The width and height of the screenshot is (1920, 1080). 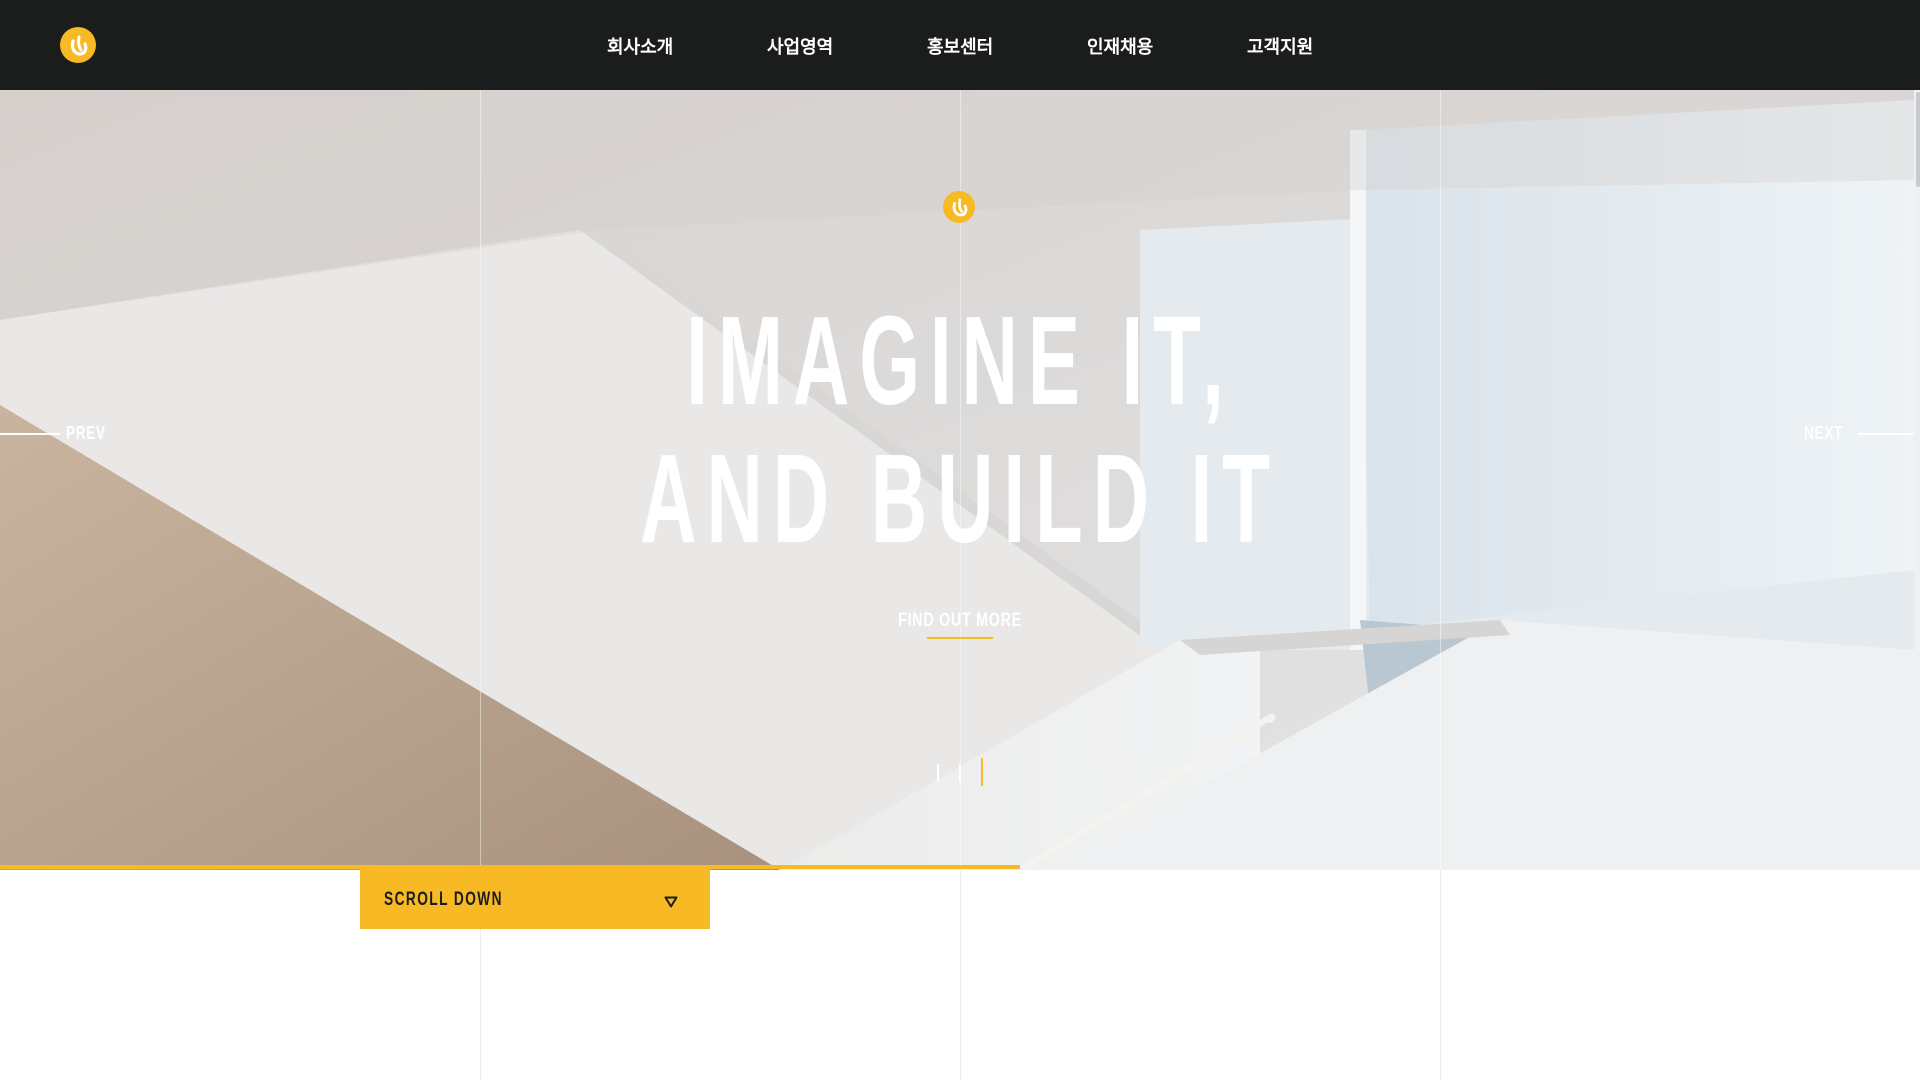 I want to click on find-out-more-link: FIND OUT MORE, so click(x=960, y=621).